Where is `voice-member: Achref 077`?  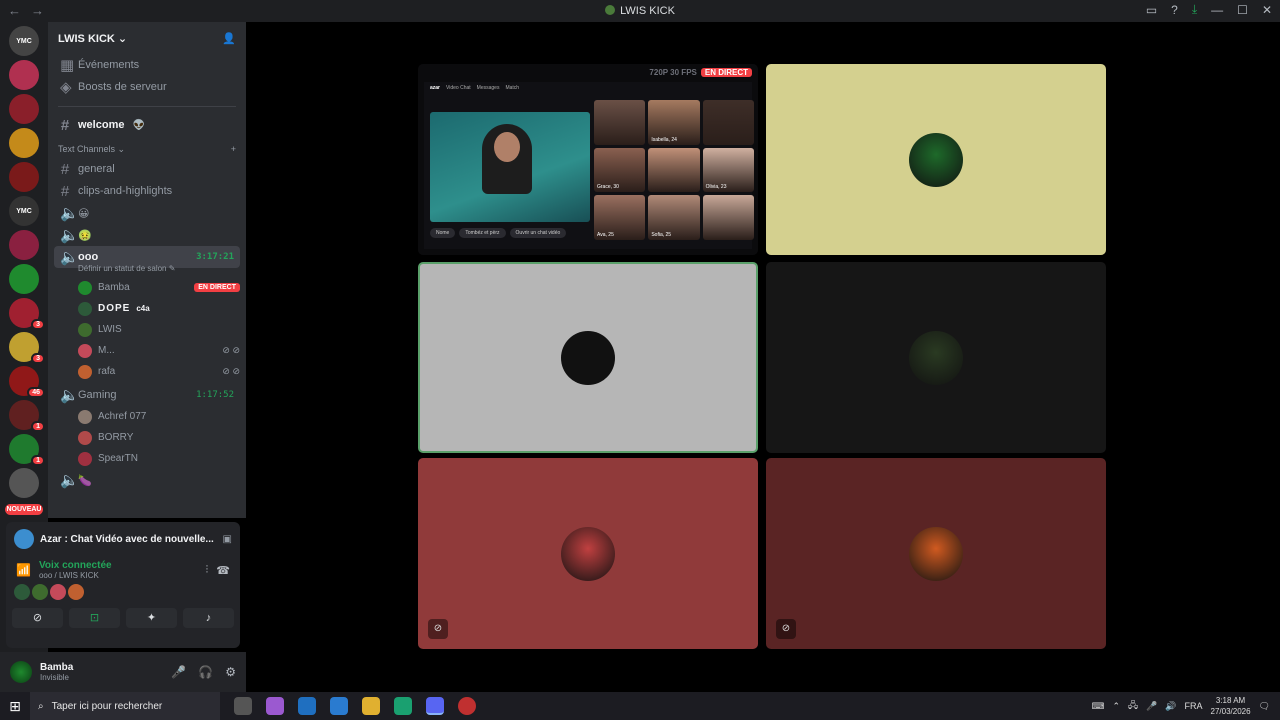
voice-member: Achref 077 is located at coordinates (159, 416).